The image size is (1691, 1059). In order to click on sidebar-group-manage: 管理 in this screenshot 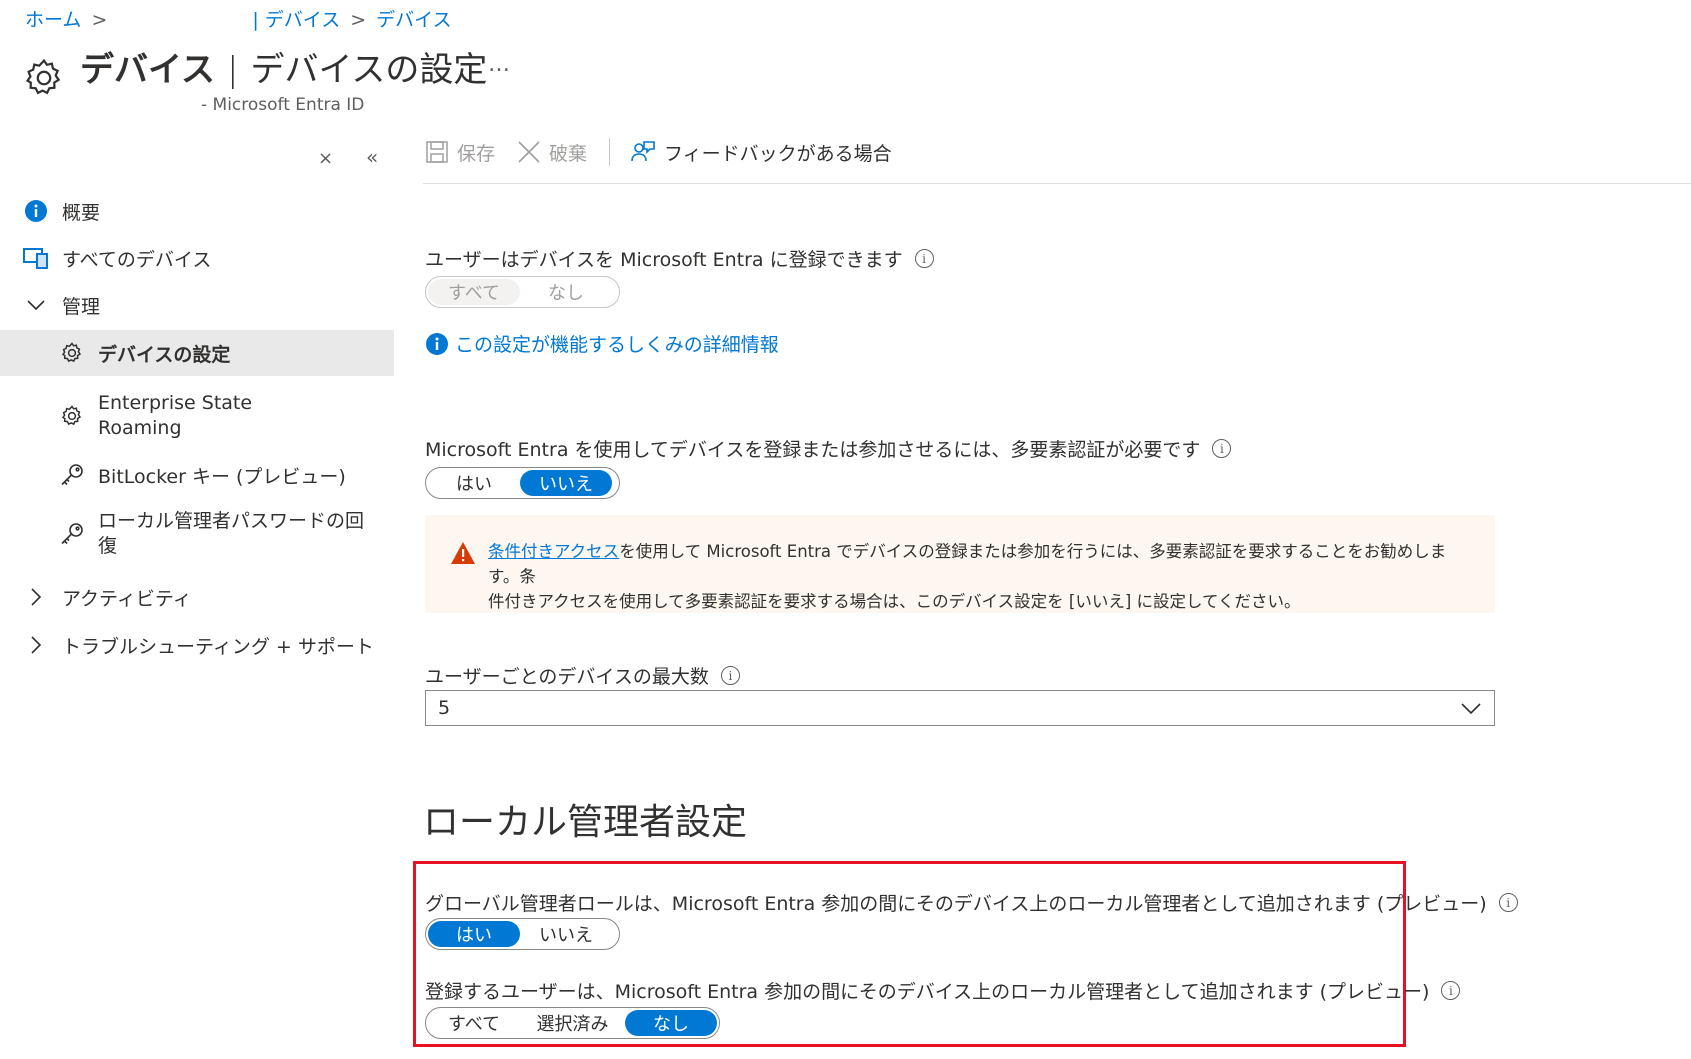, I will do `click(197, 305)`.